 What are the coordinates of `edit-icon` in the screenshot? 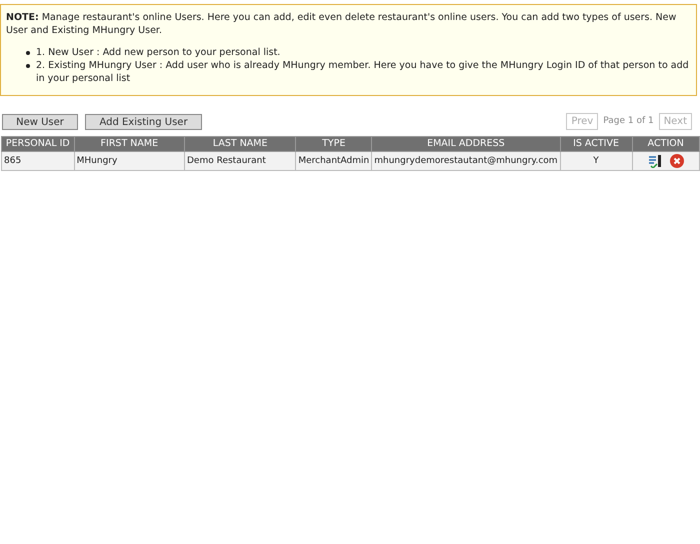 It's located at (655, 161).